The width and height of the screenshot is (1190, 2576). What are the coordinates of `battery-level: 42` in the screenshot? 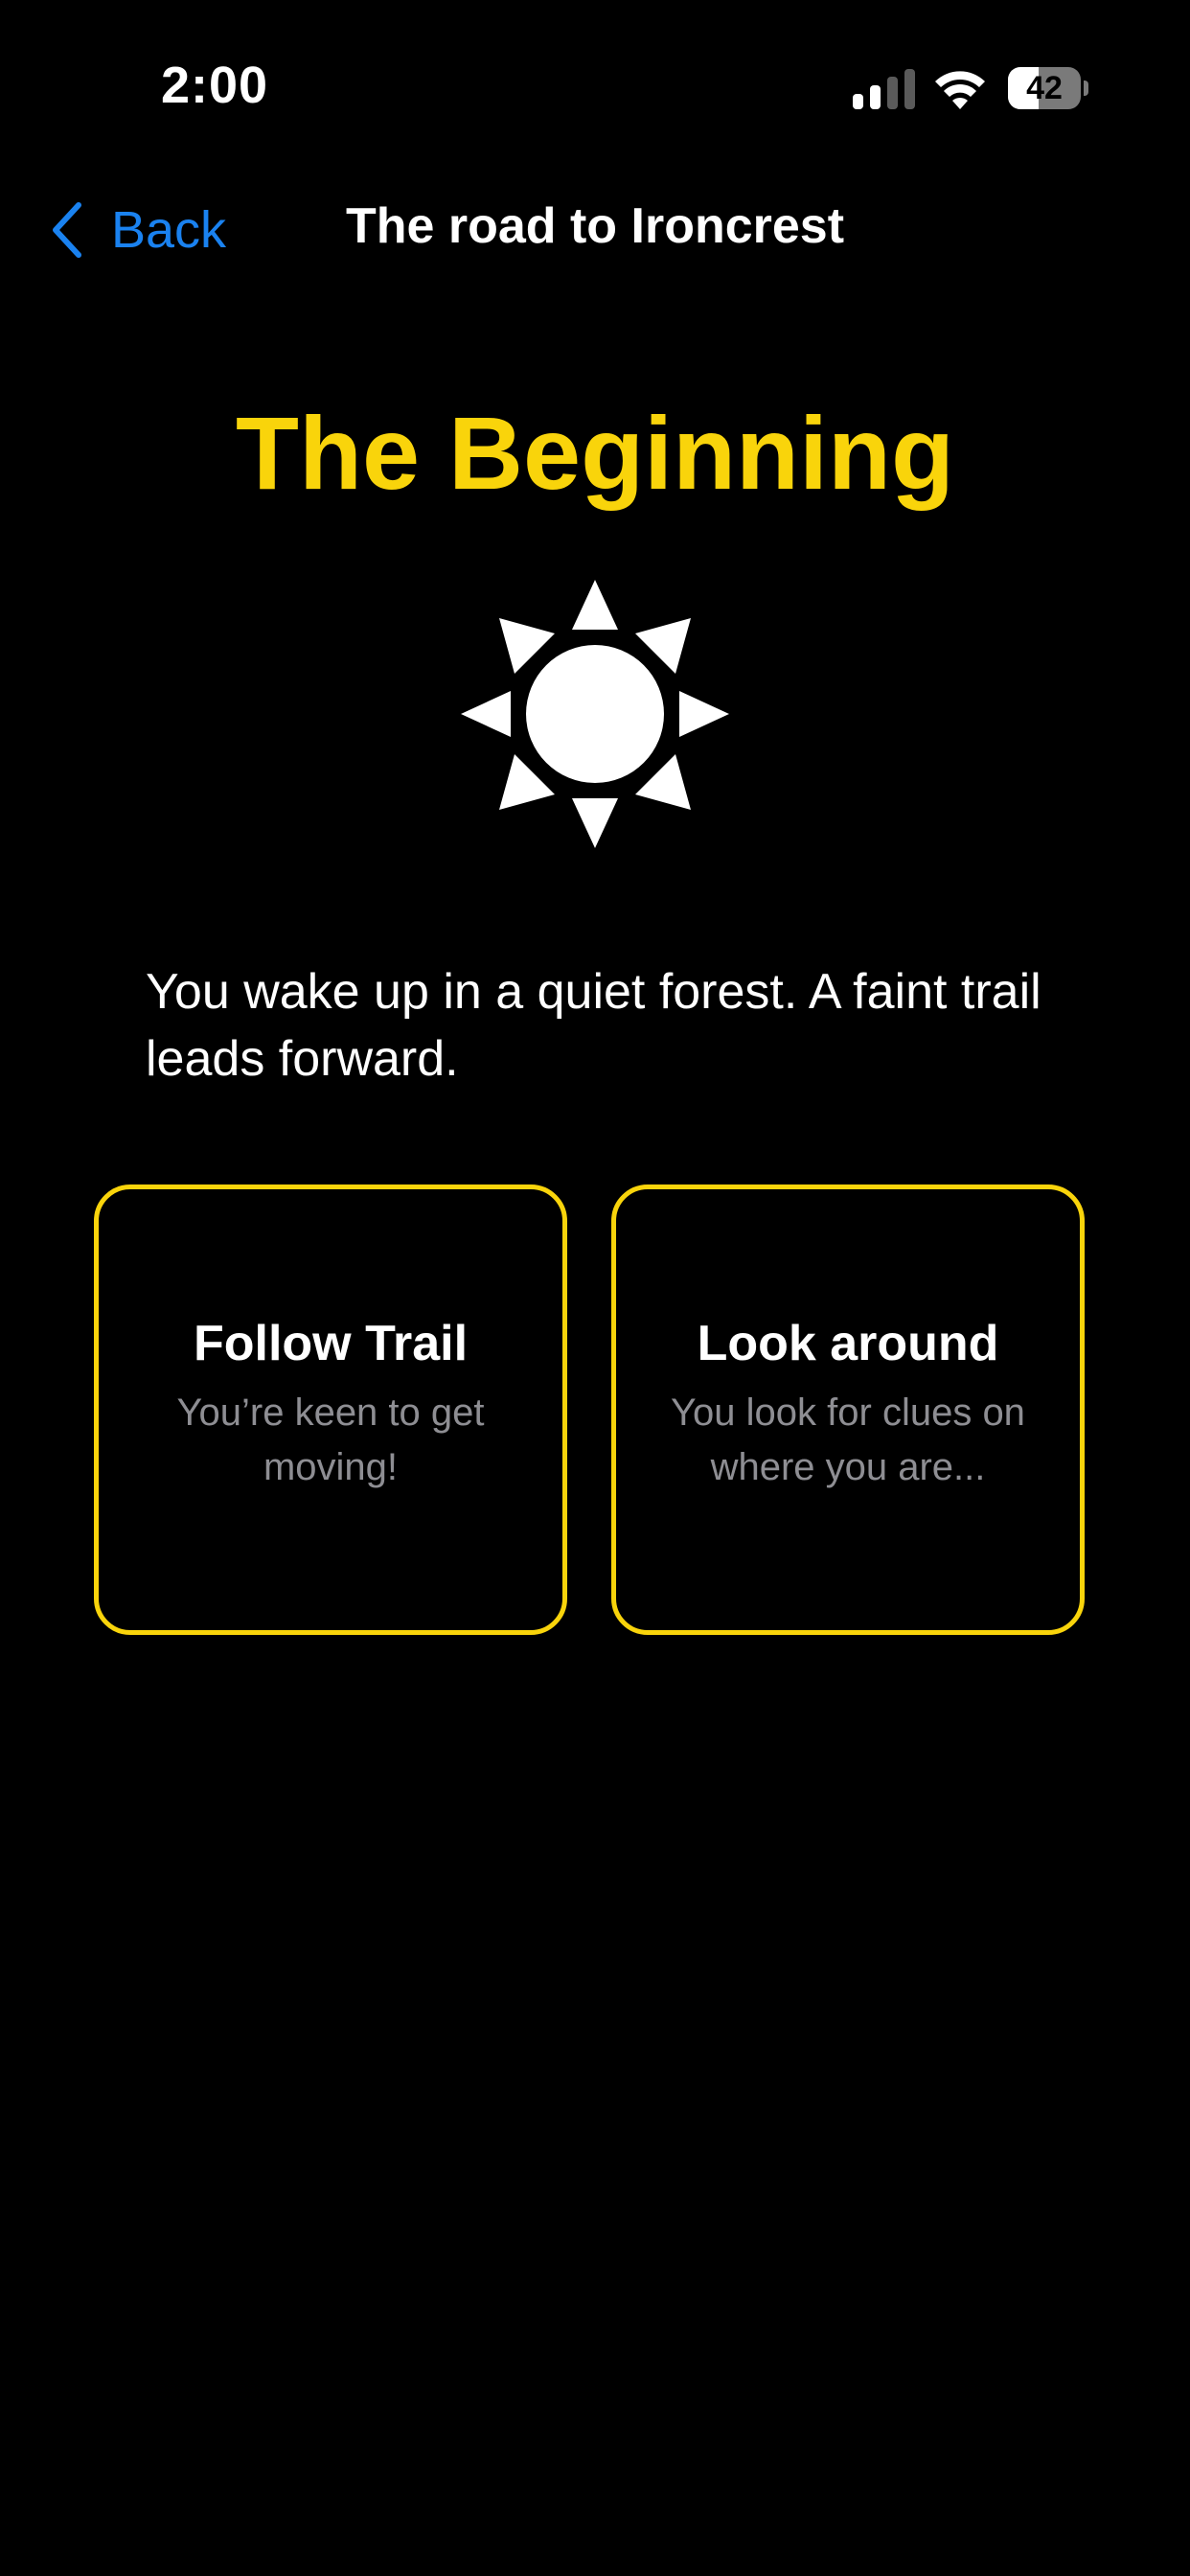 It's located at (1044, 88).